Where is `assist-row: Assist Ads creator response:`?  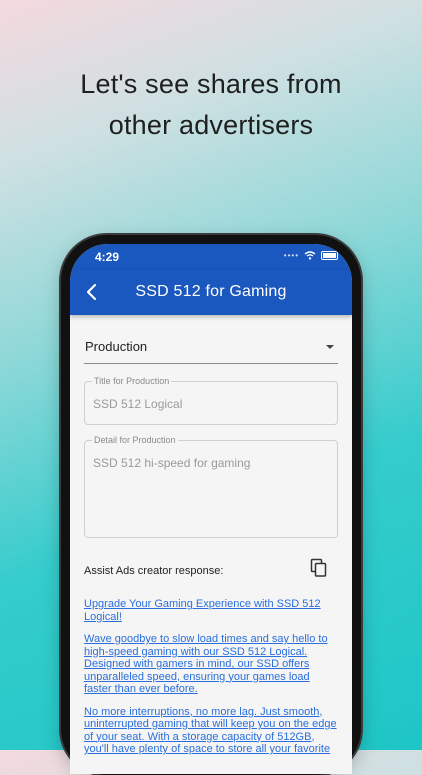
assist-row: Assist Ads creator response: is located at coordinates (211, 570).